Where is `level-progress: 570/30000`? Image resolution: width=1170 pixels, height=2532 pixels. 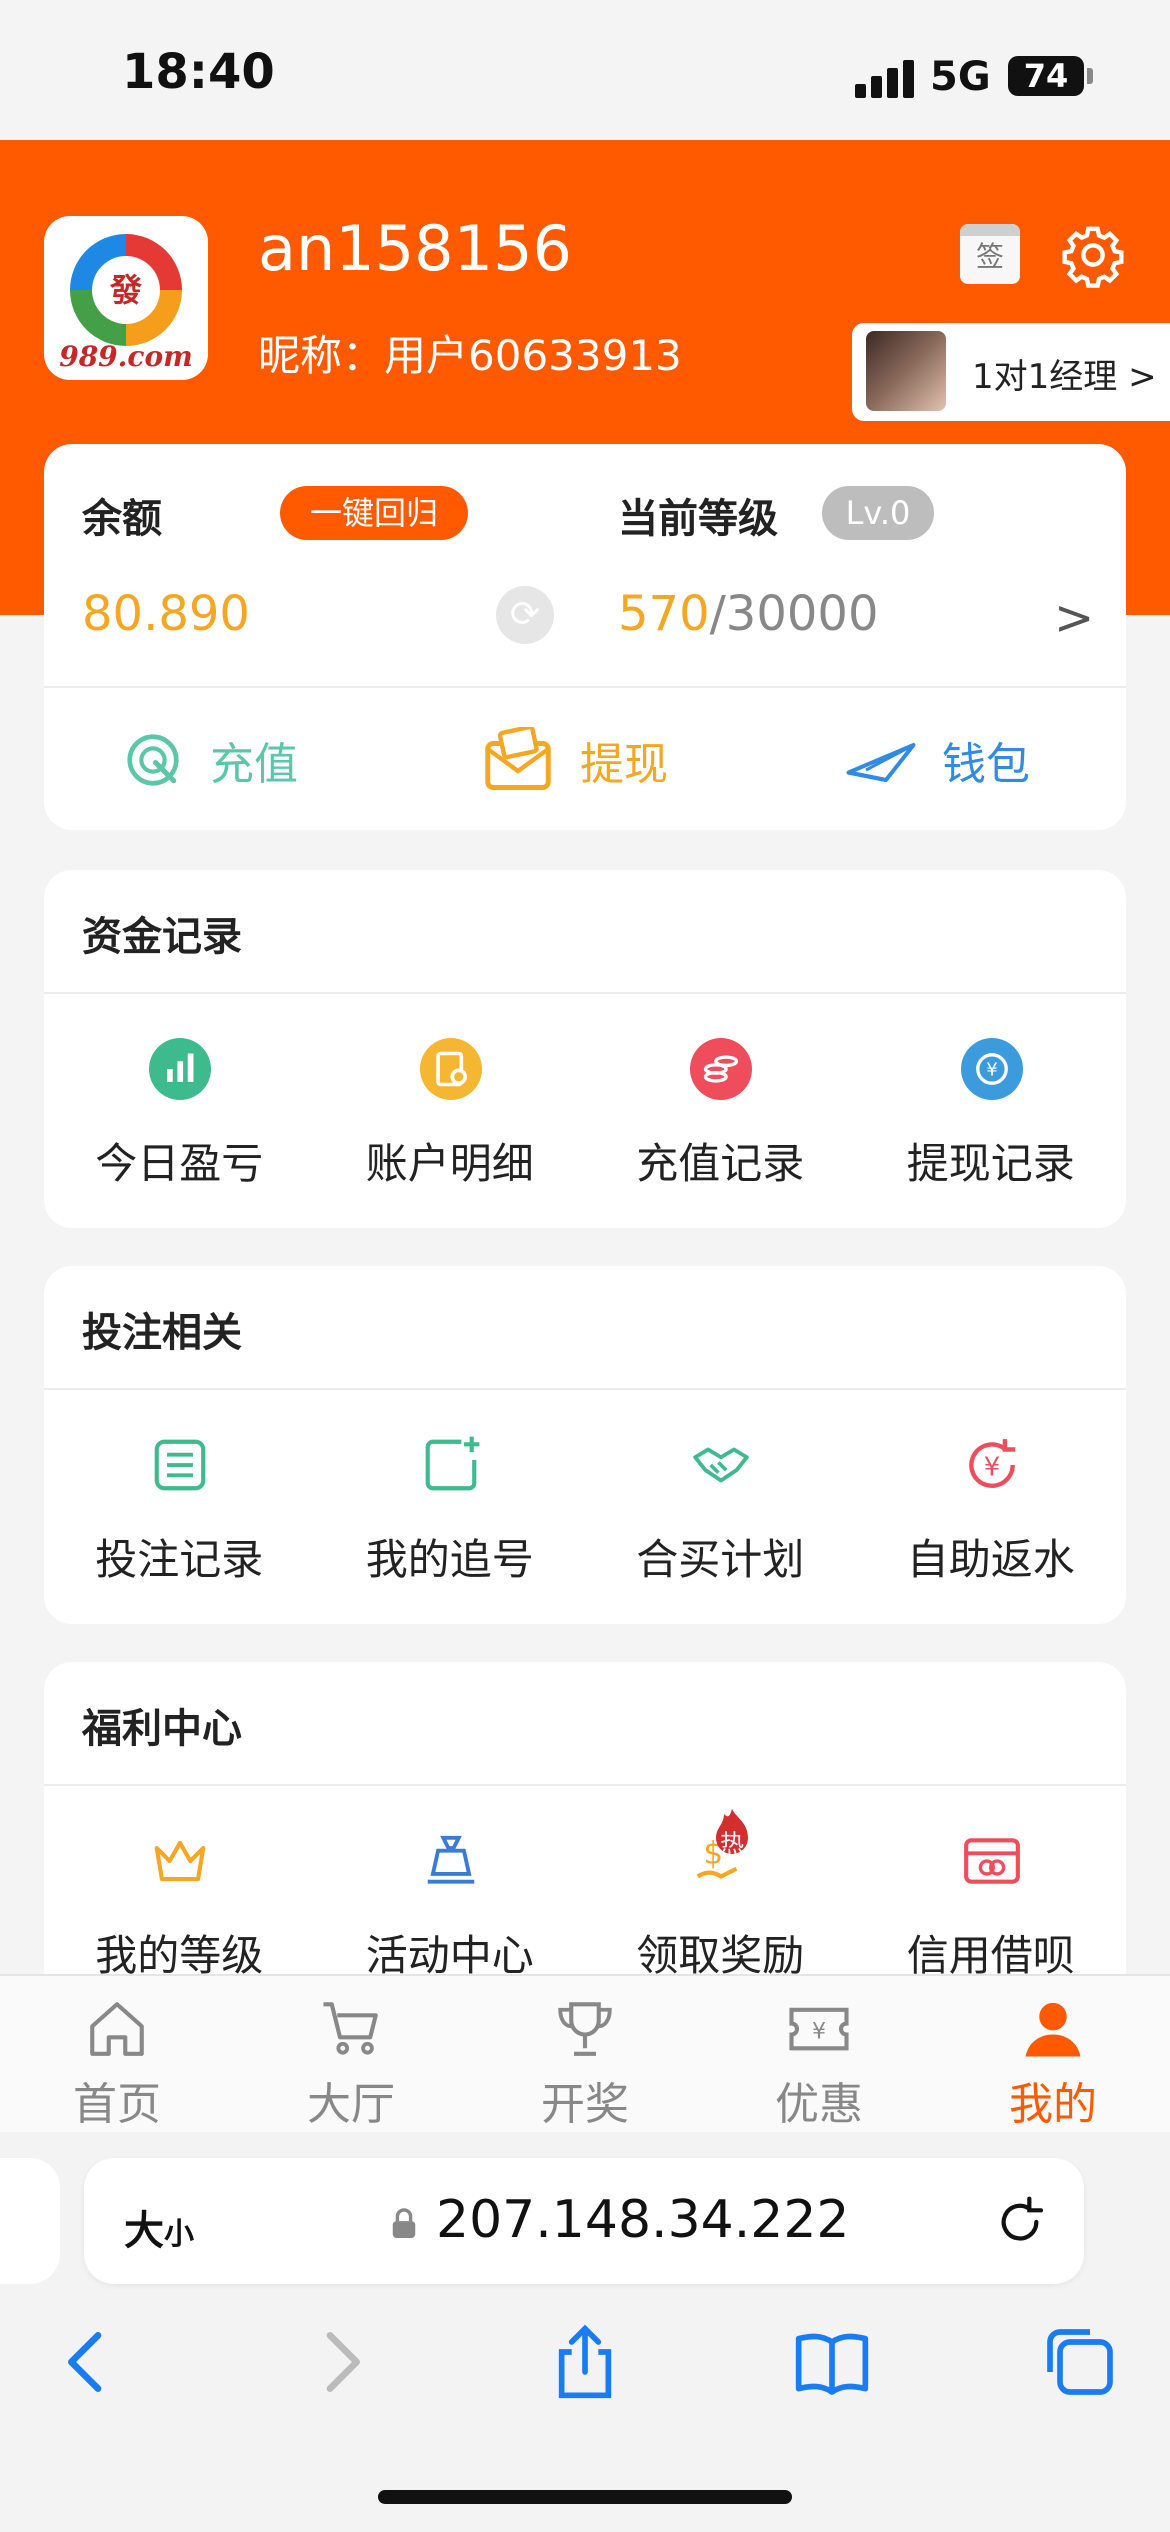 level-progress: 570/30000 is located at coordinates (748, 614).